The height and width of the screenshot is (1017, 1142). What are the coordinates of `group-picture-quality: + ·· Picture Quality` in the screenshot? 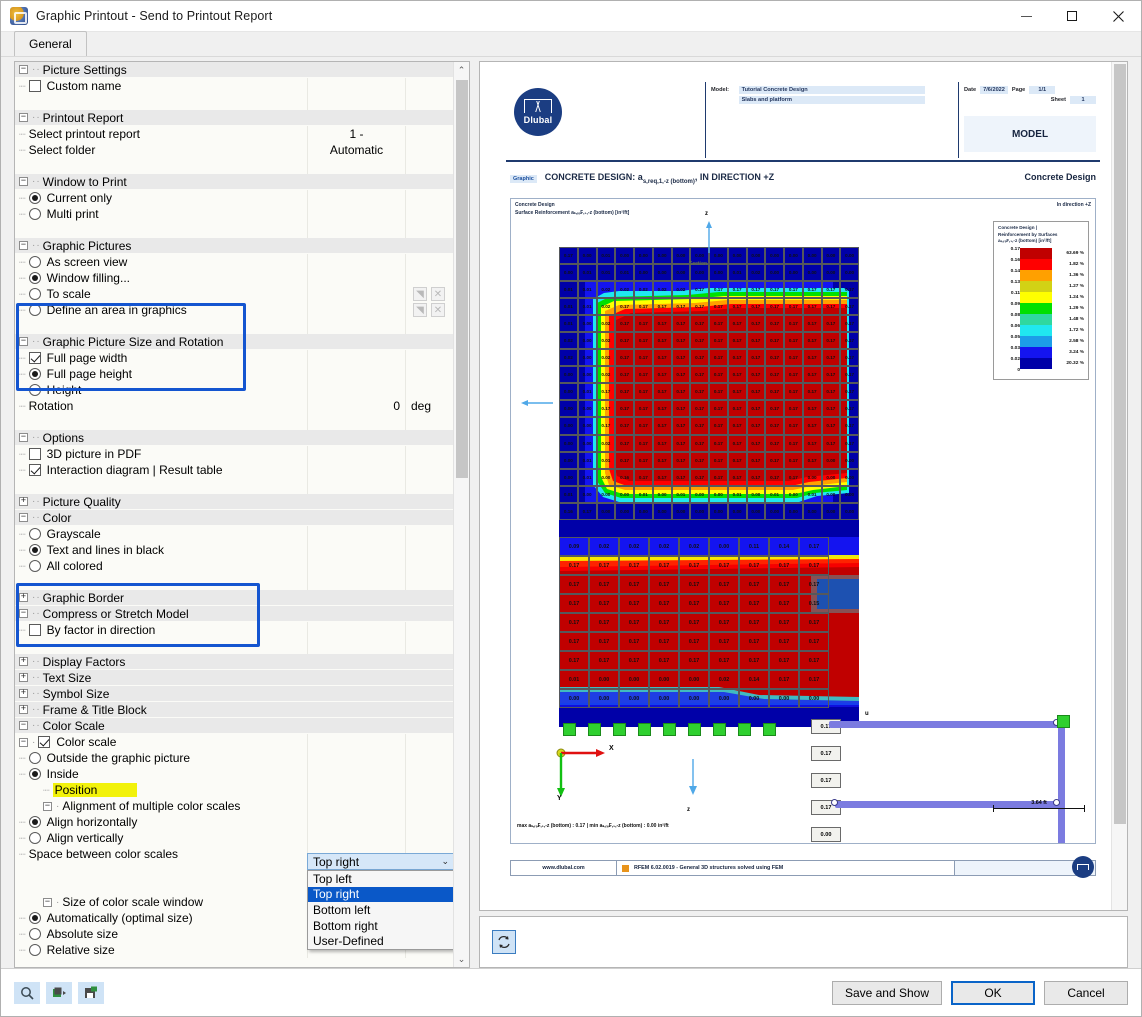 It's located at (234, 502).